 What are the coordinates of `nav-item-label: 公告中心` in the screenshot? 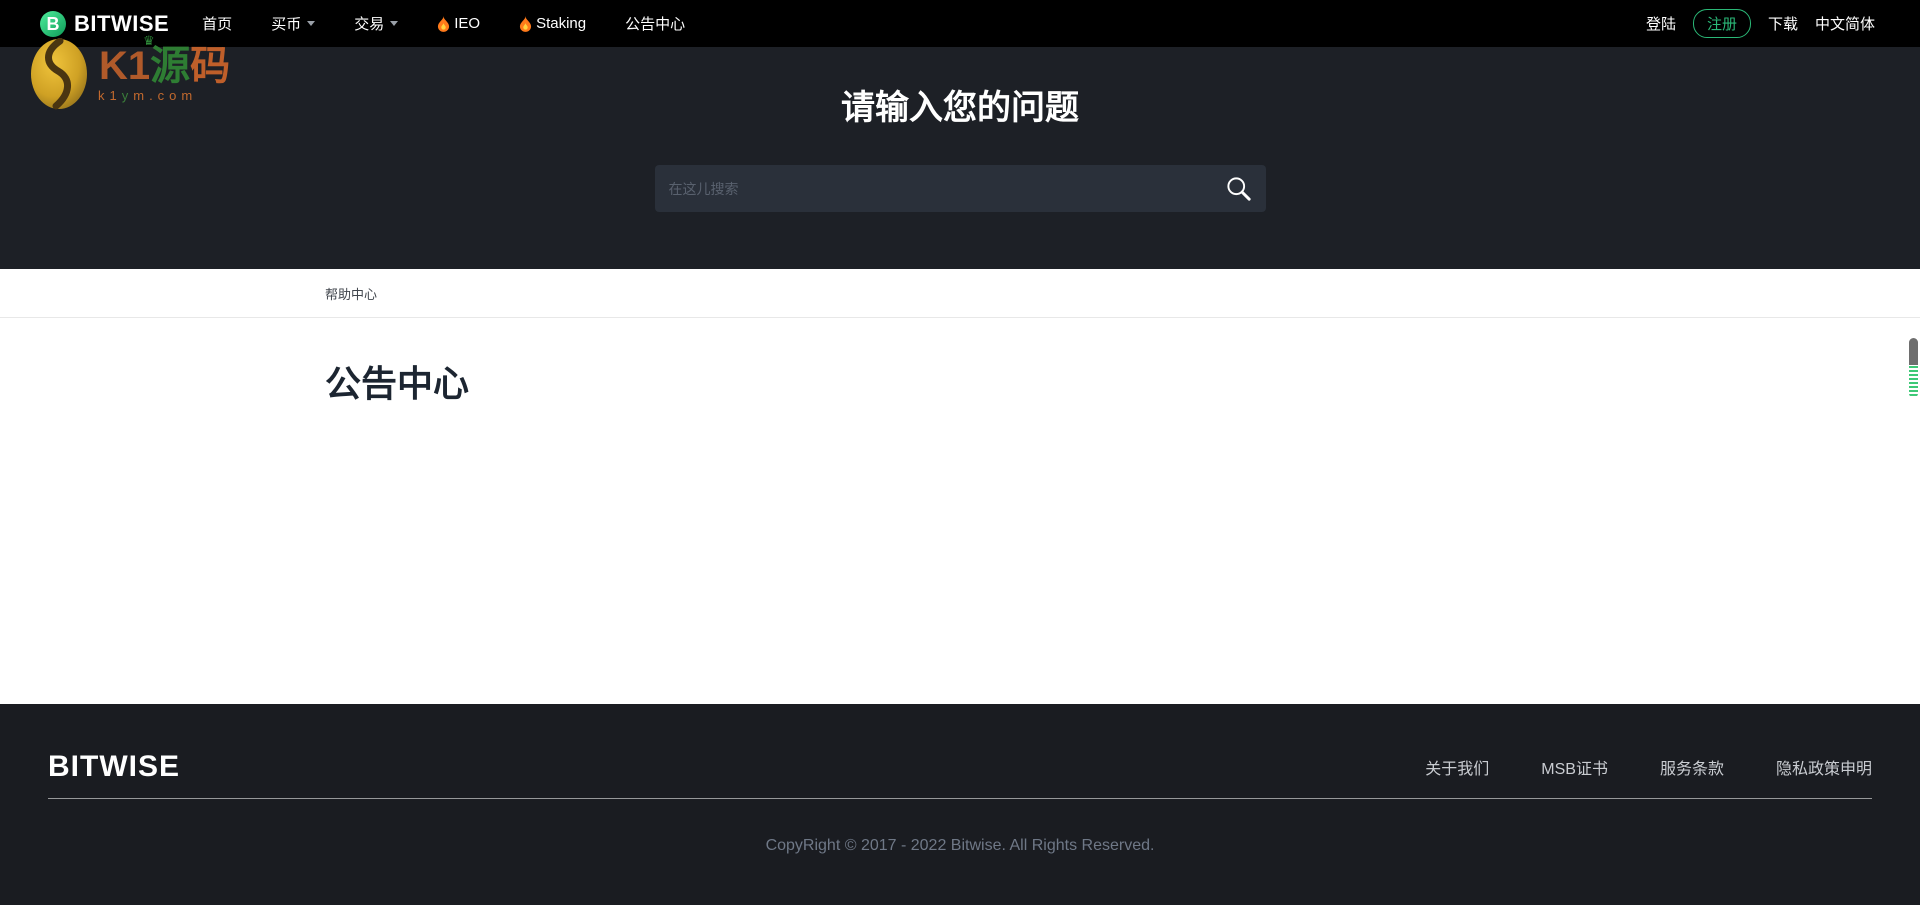 It's located at (655, 24).